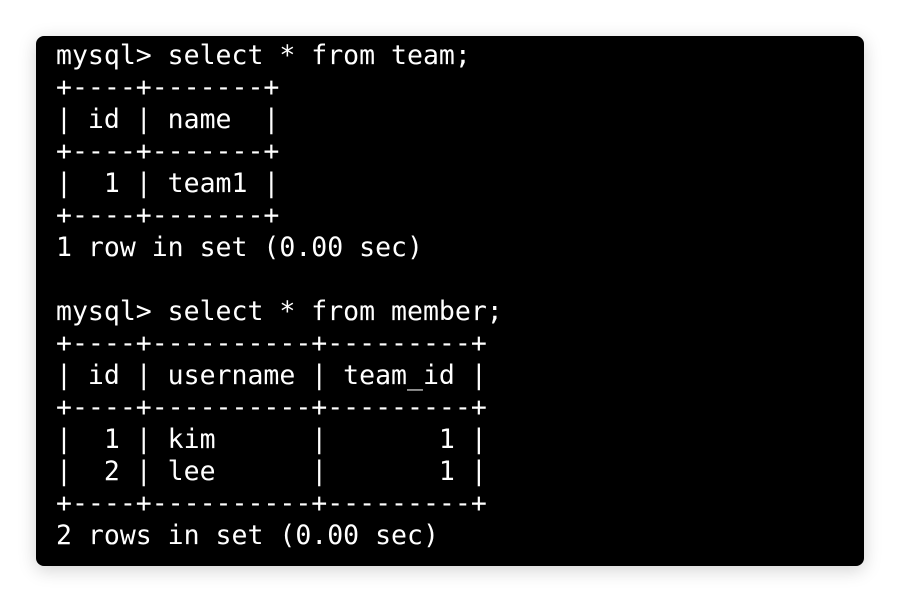  Describe the element at coordinates (247, 535) in the screenshot. I see `terminal-line: 2 rows in set (0.00 sec)` at that location.